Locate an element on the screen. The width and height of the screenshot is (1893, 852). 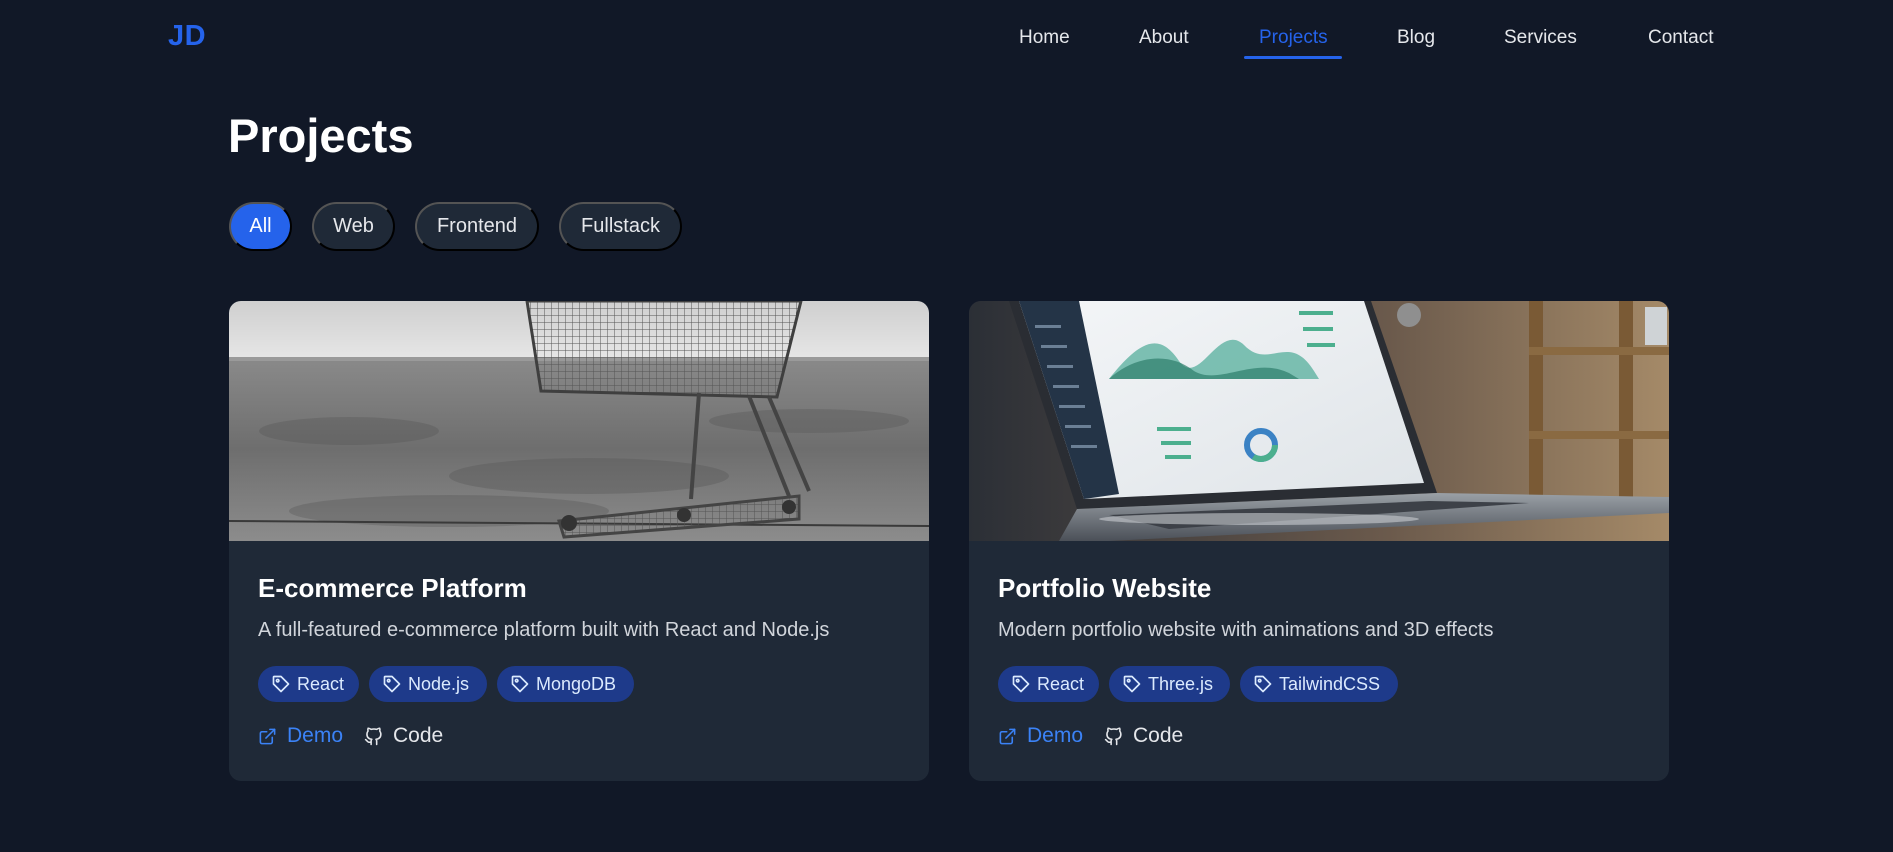
page-title: Projects is located at coordinates (321, 135).